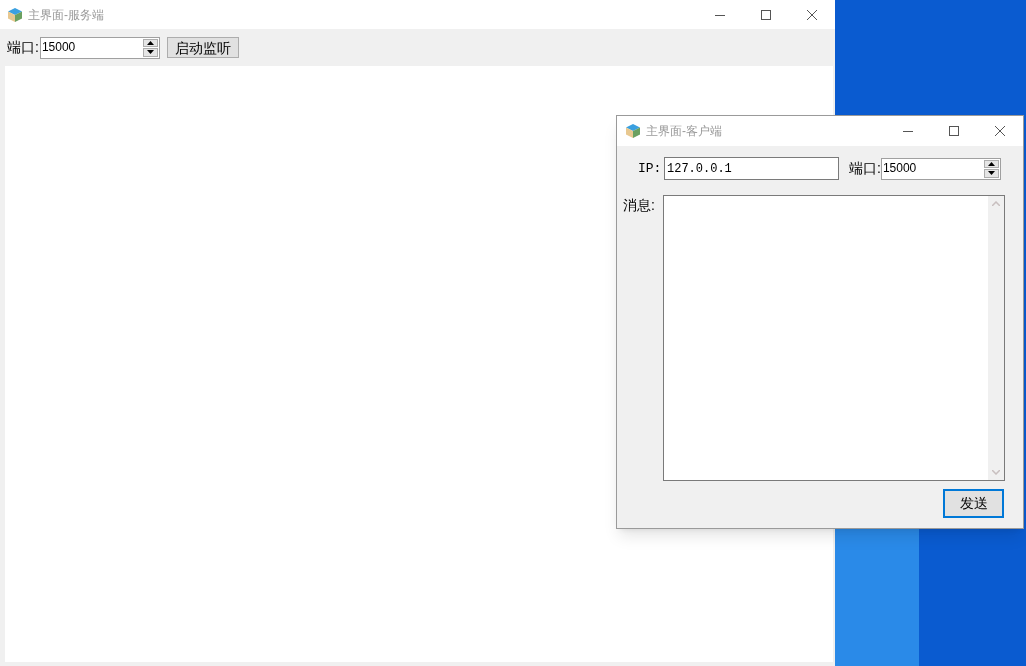 This screenshot has width=1026, height=666. Describe the element at coordinates (66, 15) in the screenshot. I see `window-title: 主界面-服务端` at that location.